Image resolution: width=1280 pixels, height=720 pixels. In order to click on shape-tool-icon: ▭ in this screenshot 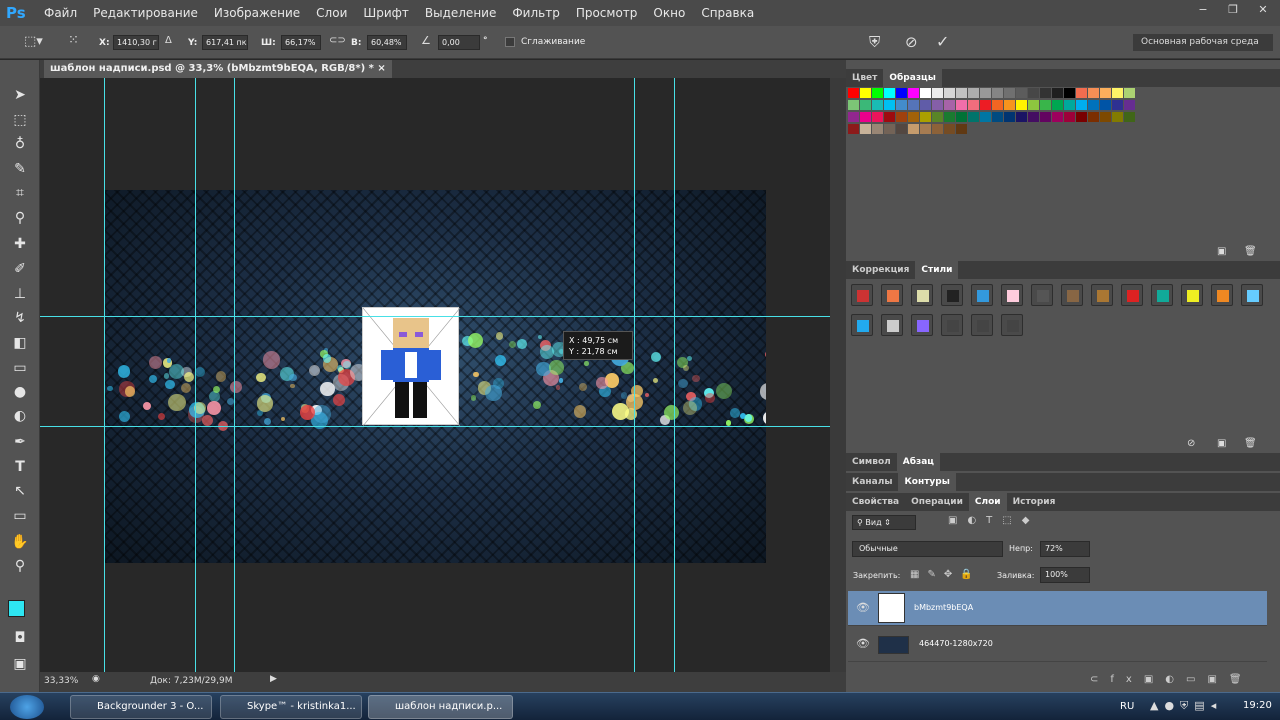, I will do `click(20, 516)`.